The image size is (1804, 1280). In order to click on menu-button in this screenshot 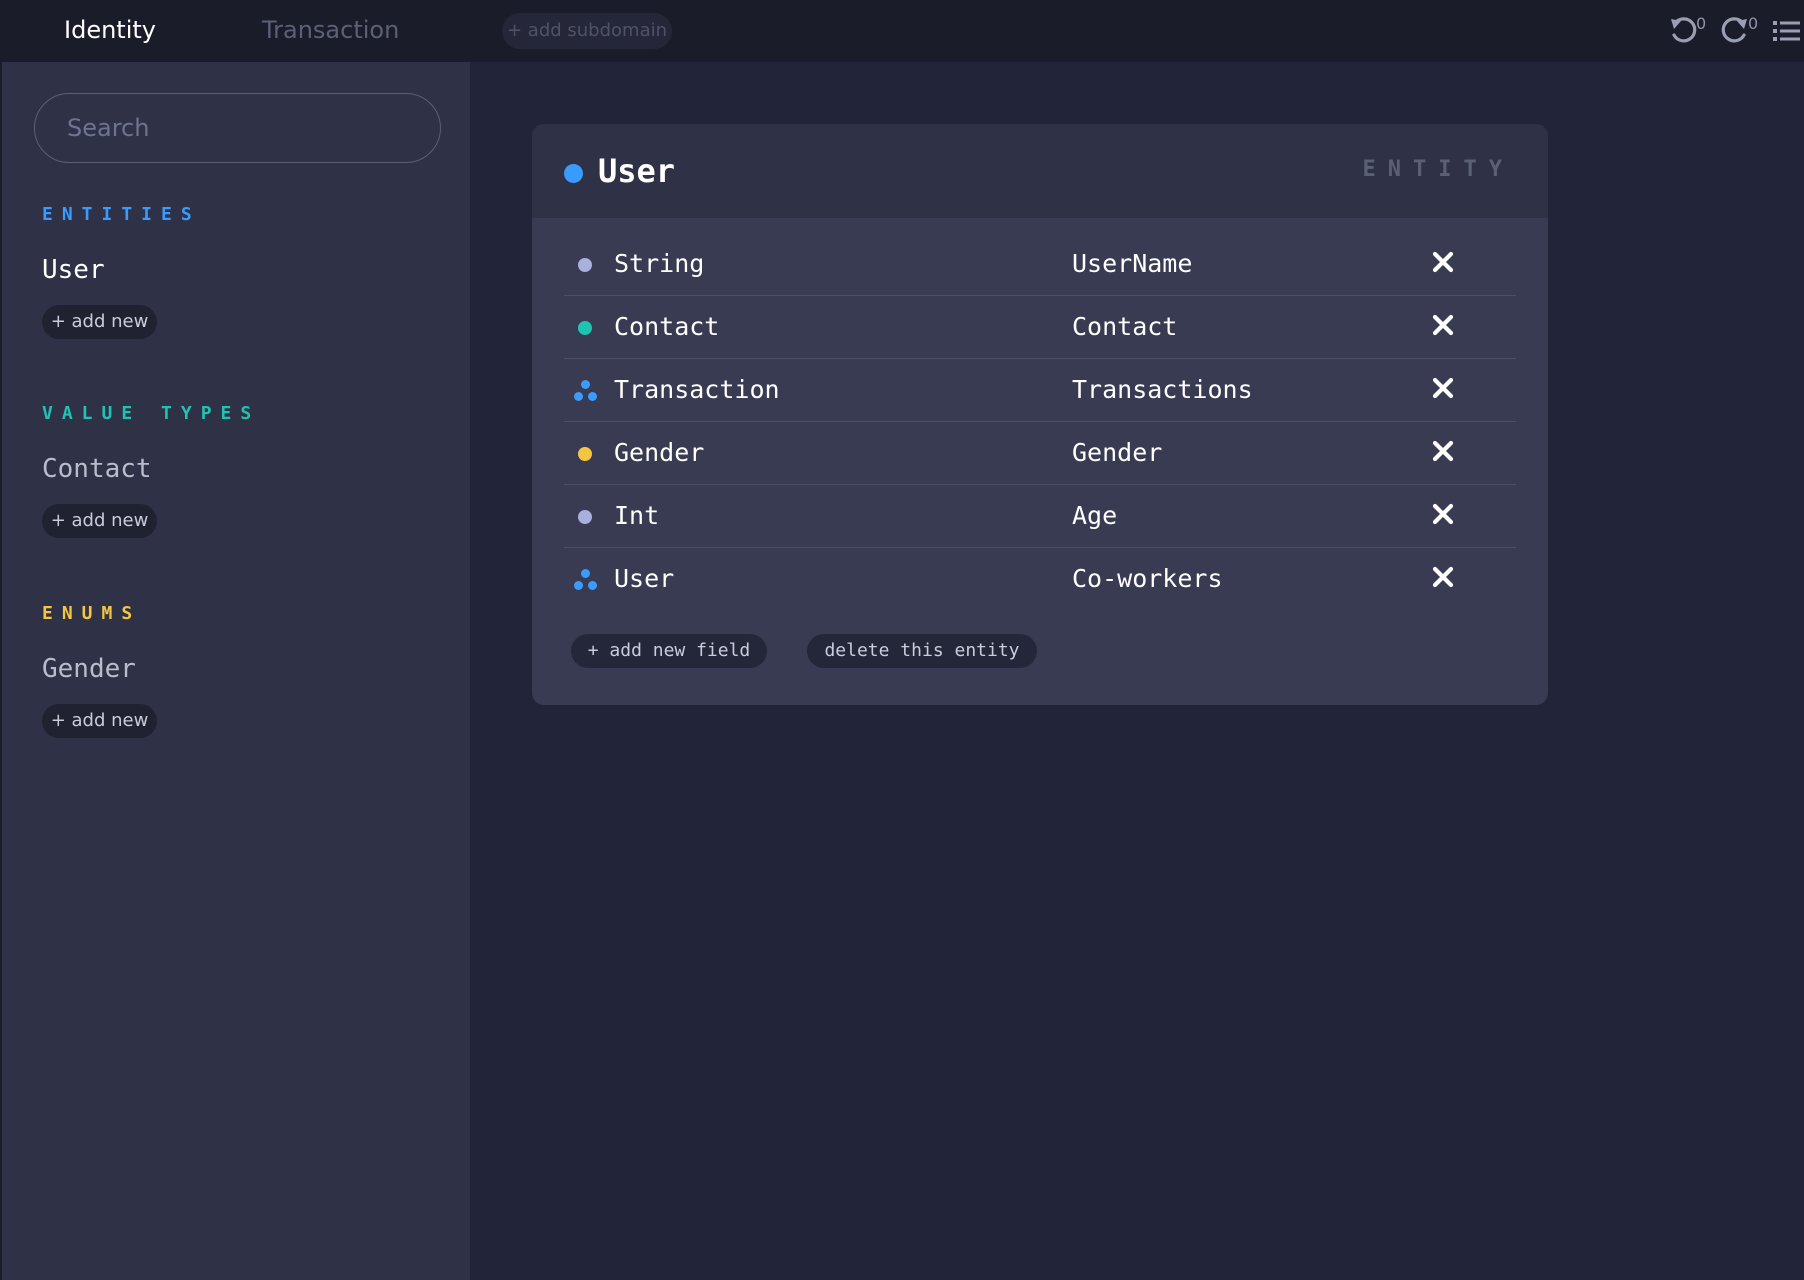, I will do `click(1787, 30)`.